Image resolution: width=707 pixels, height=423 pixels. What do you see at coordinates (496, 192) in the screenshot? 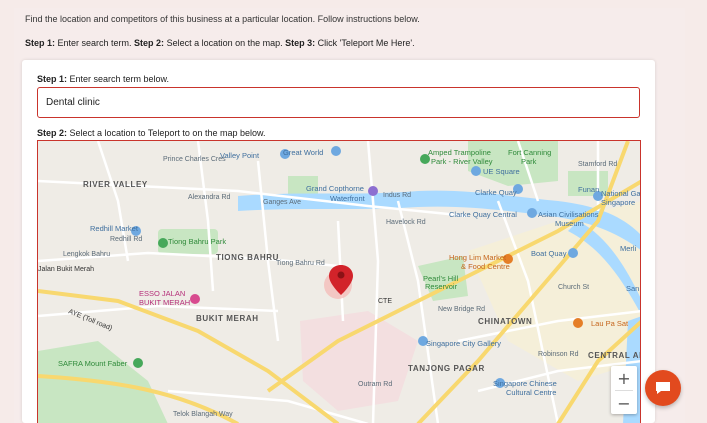
I see `map-label-clarke-quay: Clarke Quay` at bounding box center [496, 192].